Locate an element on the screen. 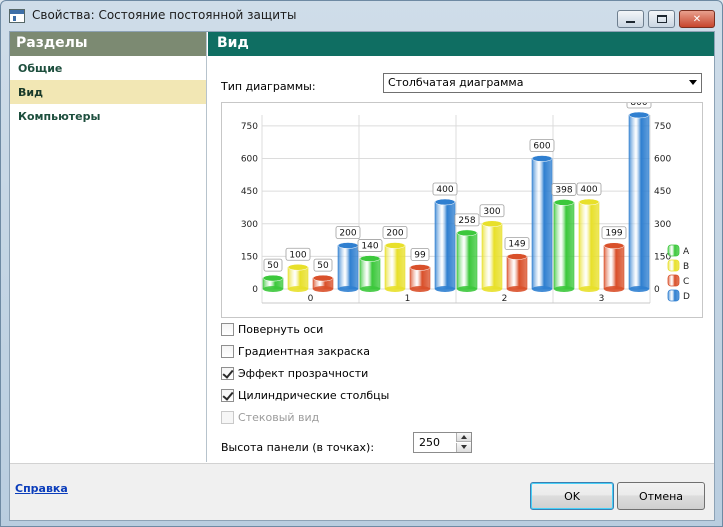  ok-button: OK is located at coordinates (572, 496).